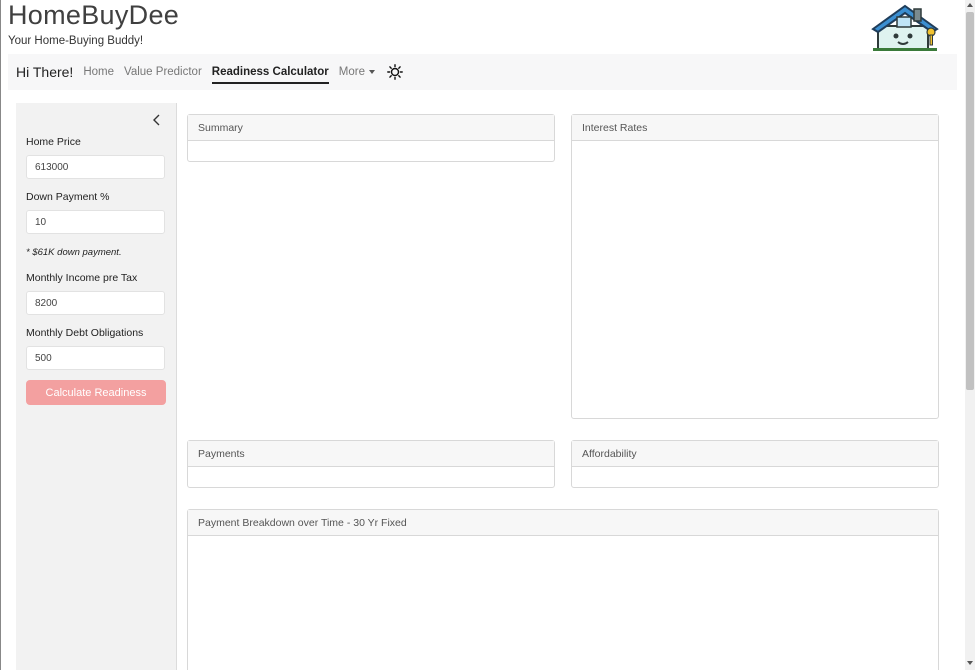 This screenshot has height=670, width=975. I want to click on home-price-input: 613000, so click(95, 167).